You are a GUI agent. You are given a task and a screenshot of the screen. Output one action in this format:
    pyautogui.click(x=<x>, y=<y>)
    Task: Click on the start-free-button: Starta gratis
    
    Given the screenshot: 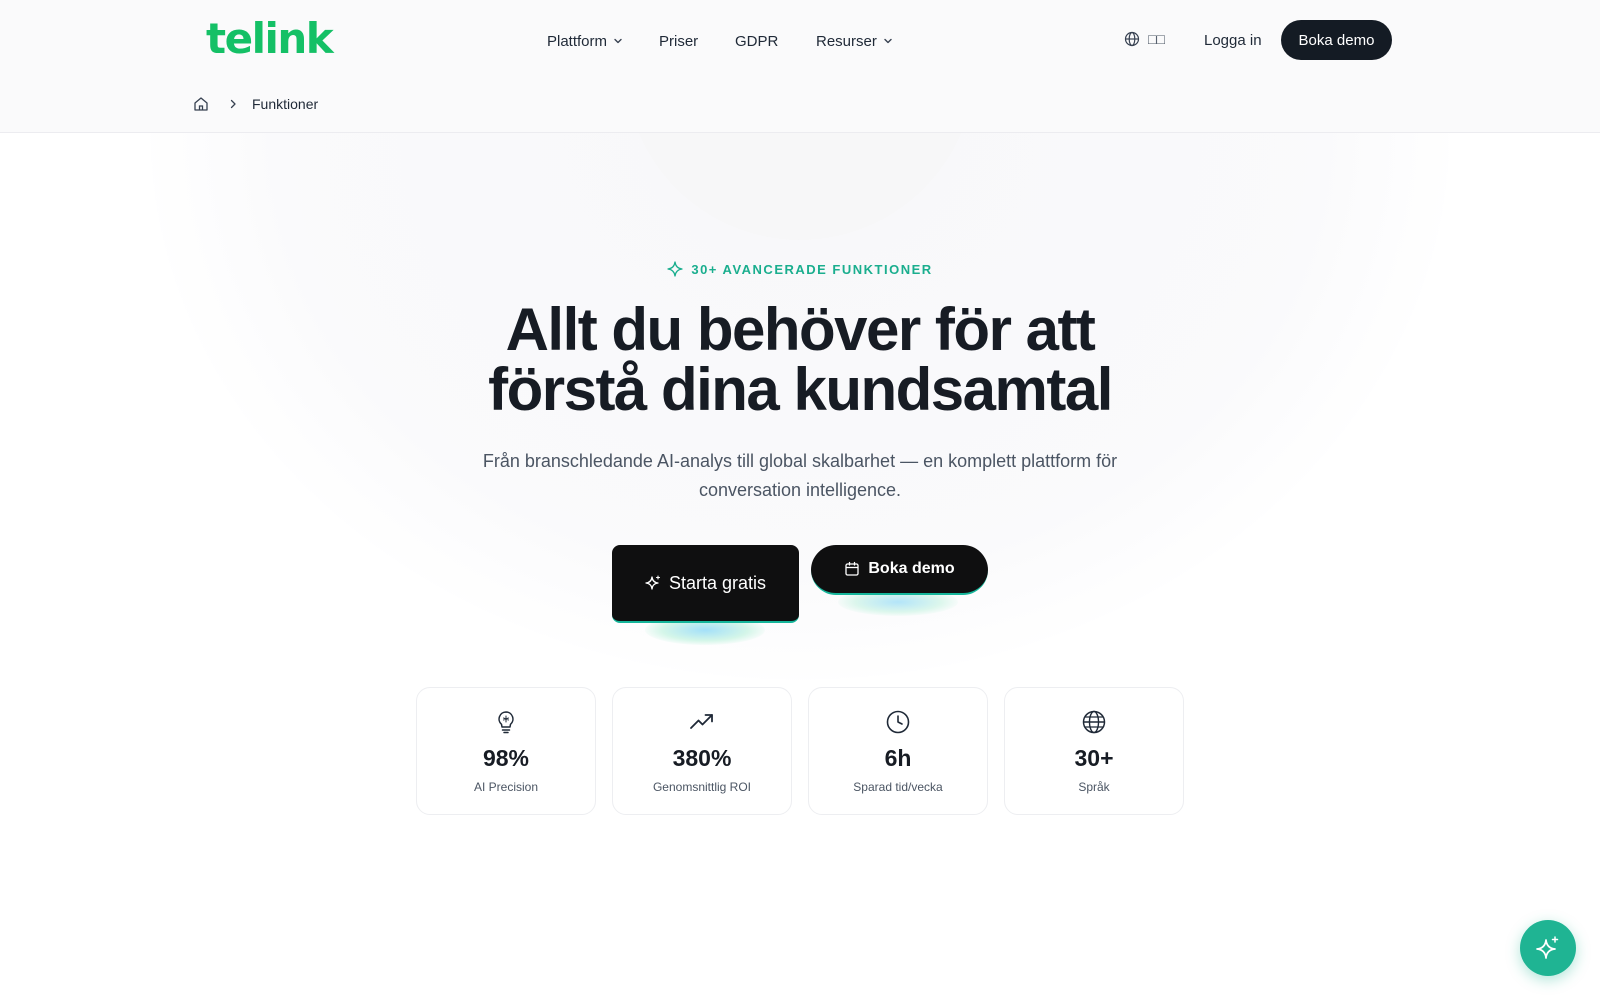 What is the action you would take?
    pyautogui.click(x=705, y=584)
    